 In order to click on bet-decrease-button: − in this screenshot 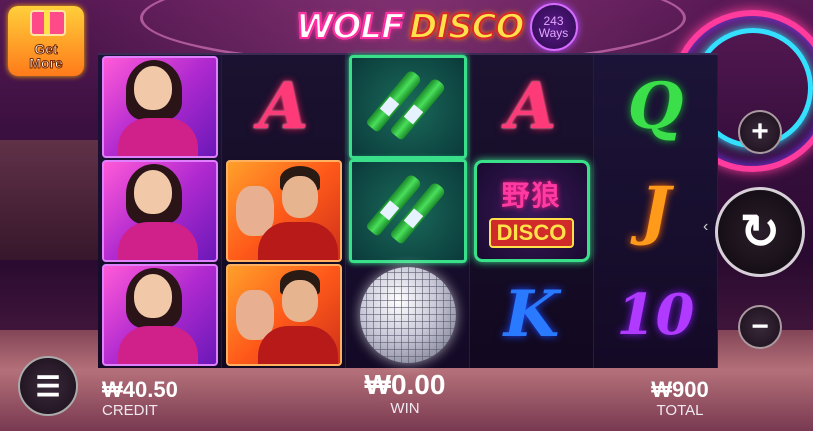, I will do `click(760, 327)`.